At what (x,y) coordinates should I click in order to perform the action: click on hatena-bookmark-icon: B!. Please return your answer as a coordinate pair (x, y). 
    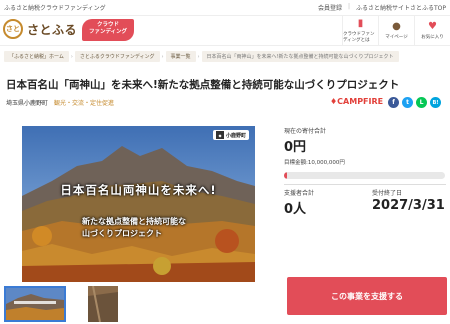
    Looking at the image, I should click on (435, 102).